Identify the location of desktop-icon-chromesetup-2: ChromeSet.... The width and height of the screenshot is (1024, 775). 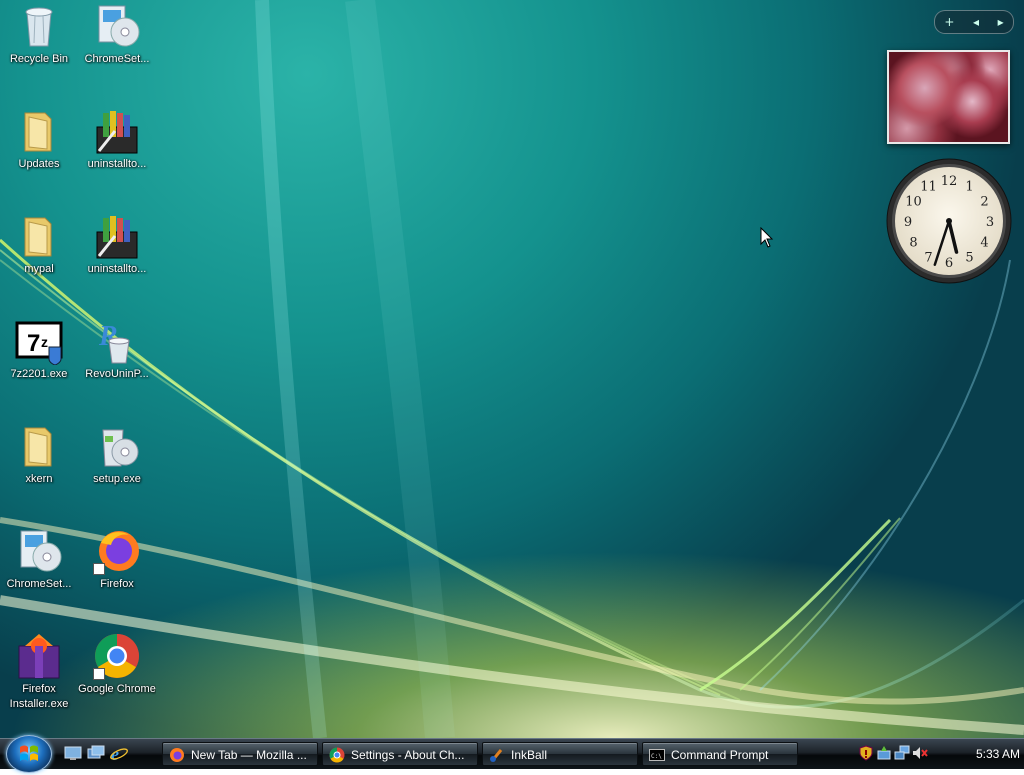
(39, 559).